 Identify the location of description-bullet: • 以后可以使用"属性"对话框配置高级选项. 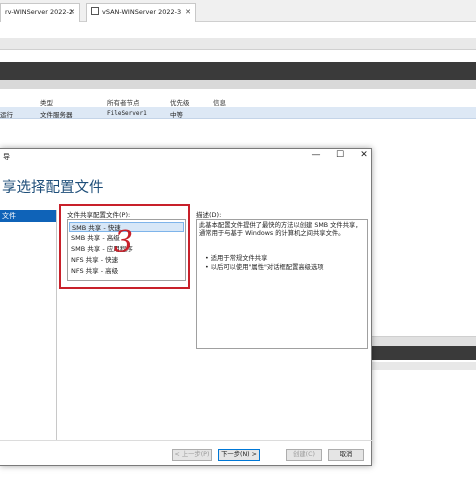
(264, 267).